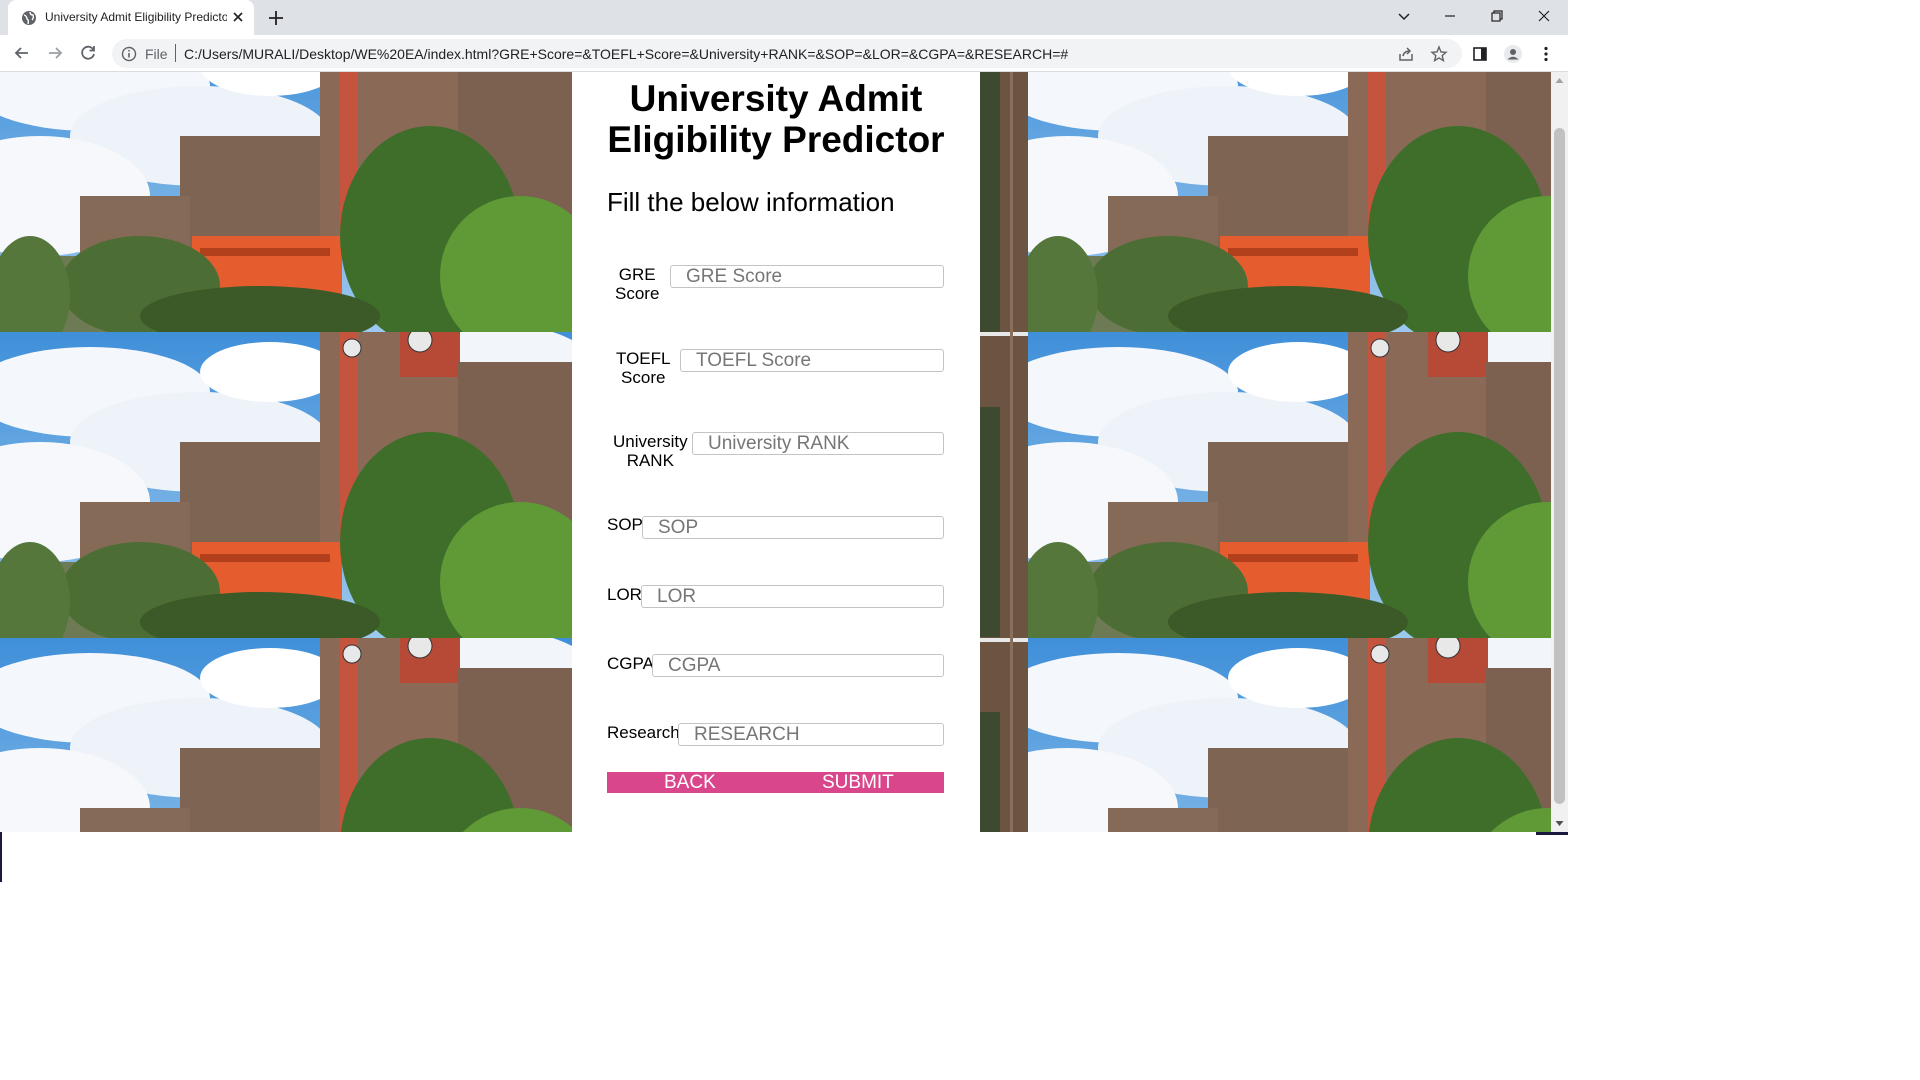 The image size is (1920, 1080). What do you see at coordinates (751, 202) in the screenshot?
I see `form-instructions: Fill the below information` at bounding box center [751, 202].